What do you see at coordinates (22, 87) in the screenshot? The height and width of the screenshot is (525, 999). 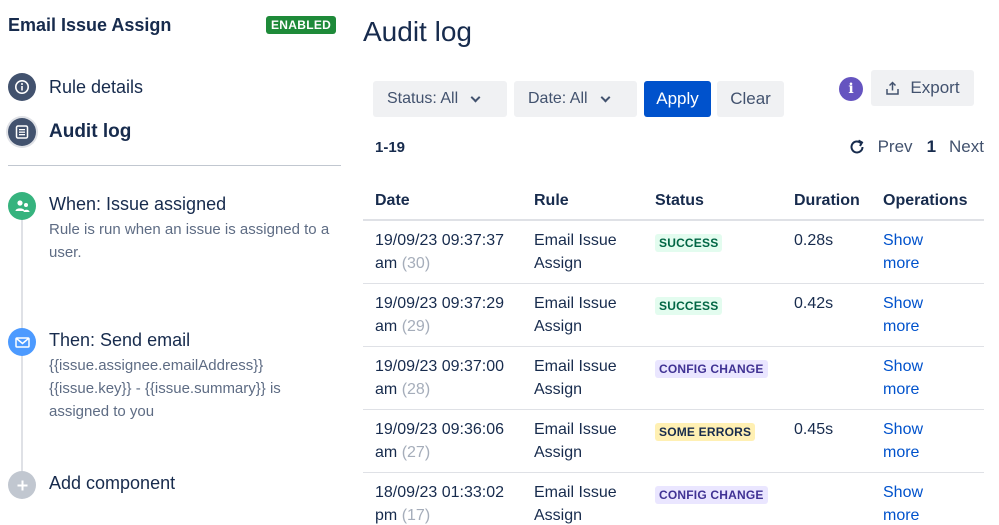 I see `info-icon` at bounding box center [22, 87].